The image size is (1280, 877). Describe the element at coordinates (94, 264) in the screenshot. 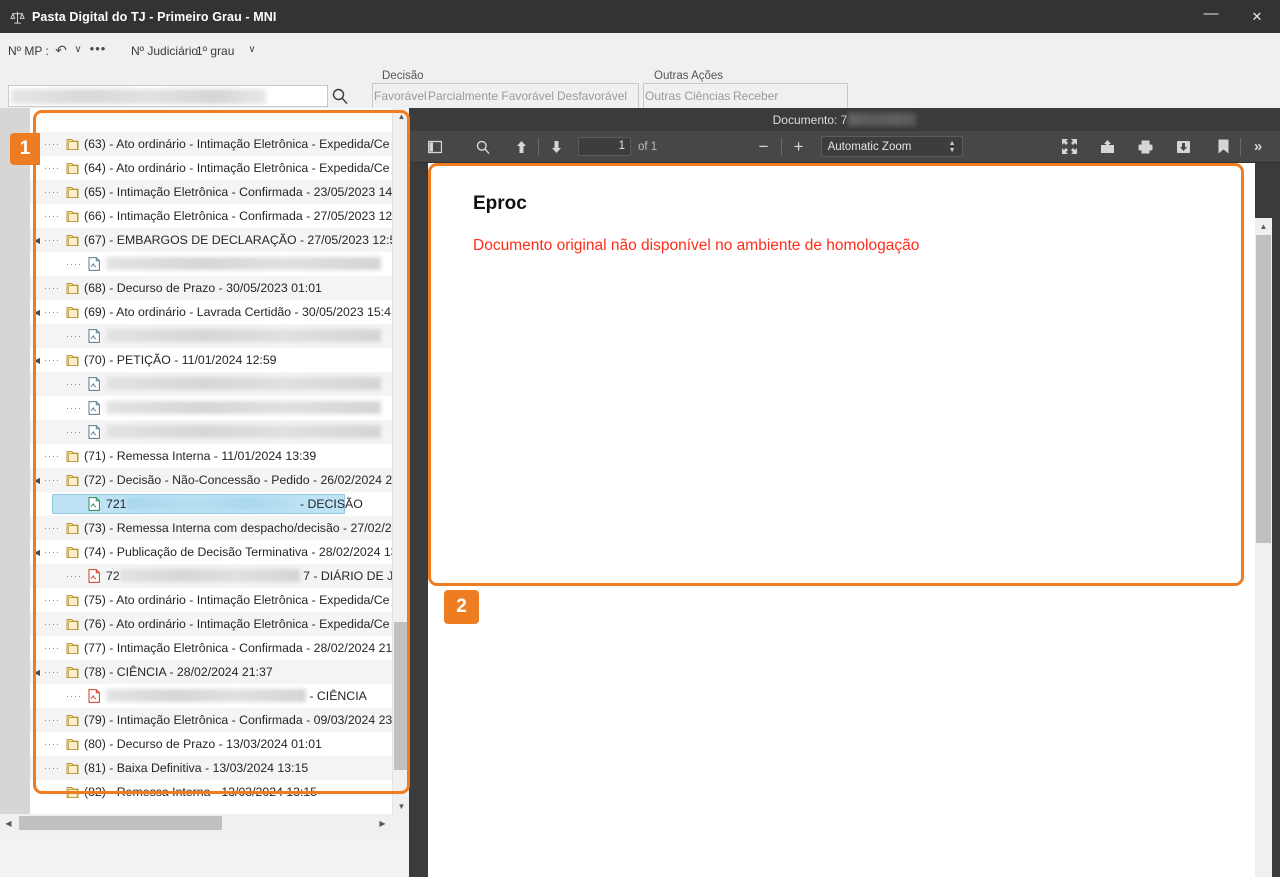

I see `pdf-icon` at that location.